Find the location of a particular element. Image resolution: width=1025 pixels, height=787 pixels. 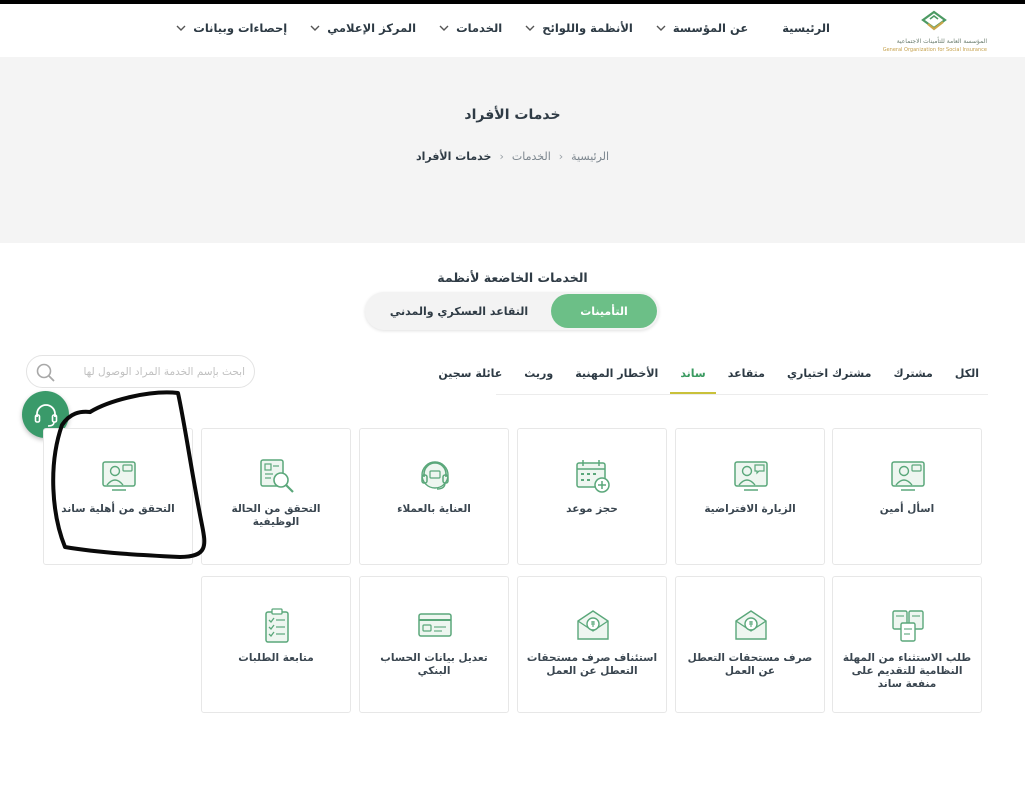

filter-heir: وريث is located at coordinates (538, 373).